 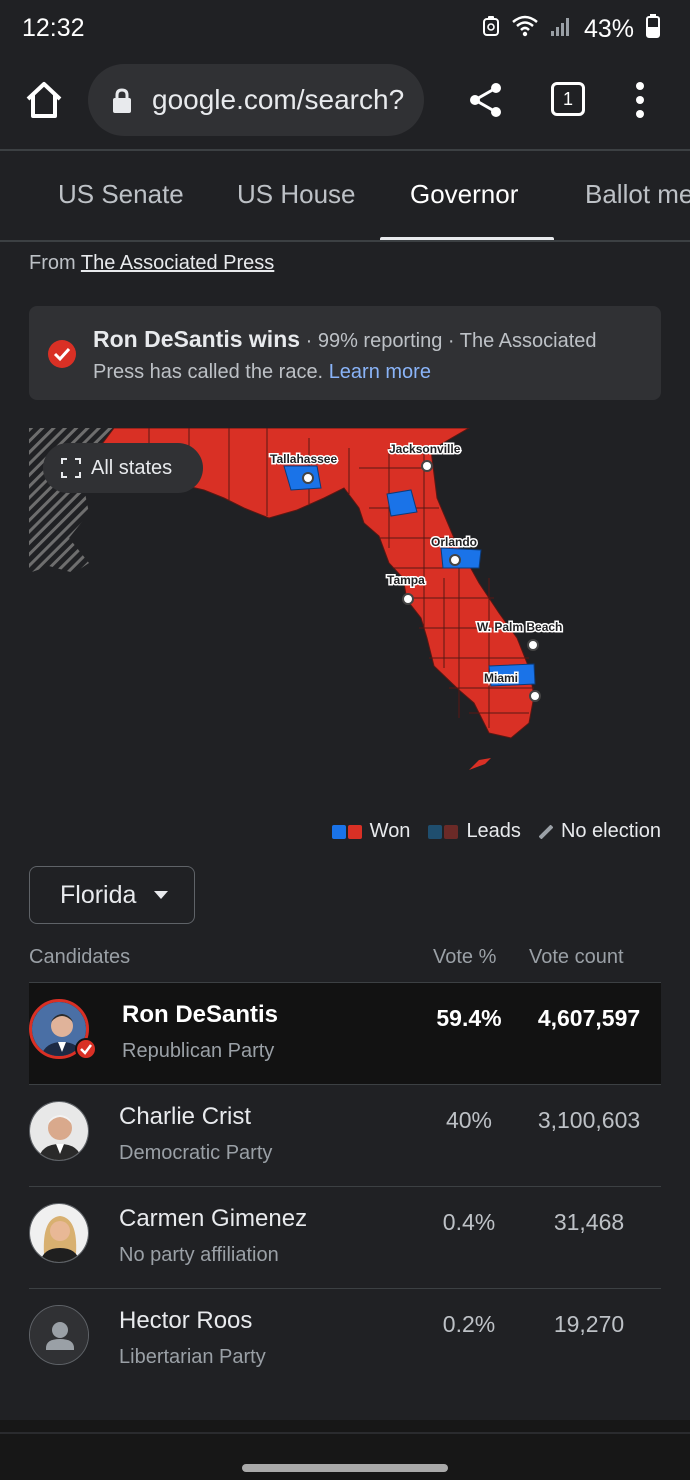 What do you see at coordinates (121, 194) in the screenshot?
I see `tab-us-senate: US Senate` at bounding box center [121, 194].